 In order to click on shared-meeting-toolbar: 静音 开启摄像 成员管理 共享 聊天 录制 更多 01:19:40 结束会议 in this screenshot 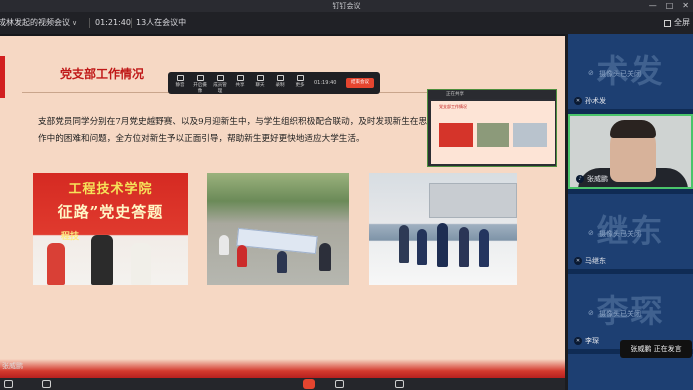, I will do `click(274, 83)`.